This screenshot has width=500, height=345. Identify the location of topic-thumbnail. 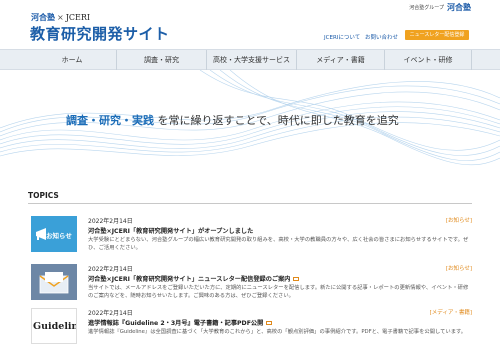
(54, 282).